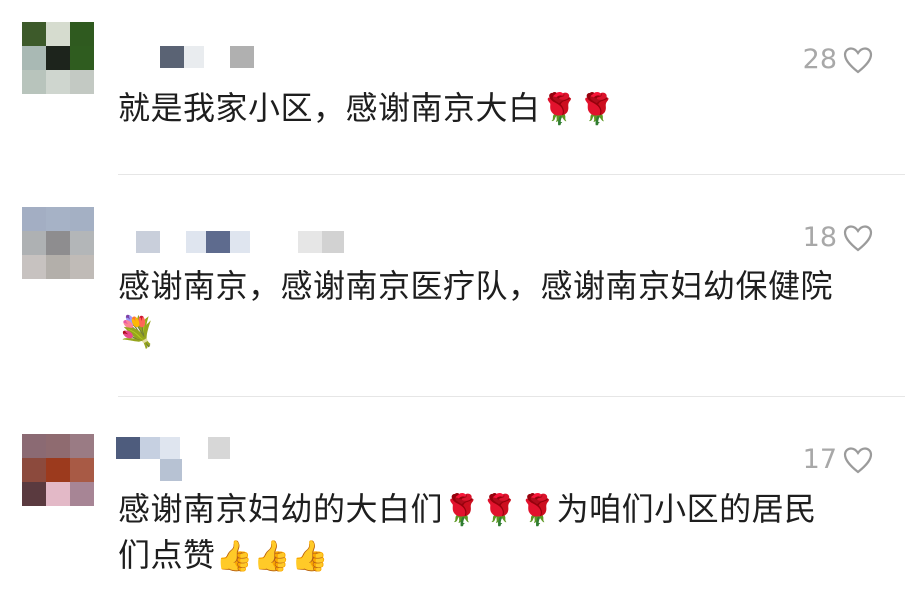 The image size is (905, 601). Describe the element at coordinates (838, 459) in the screenshot. I see `like-control: 17` at that location.